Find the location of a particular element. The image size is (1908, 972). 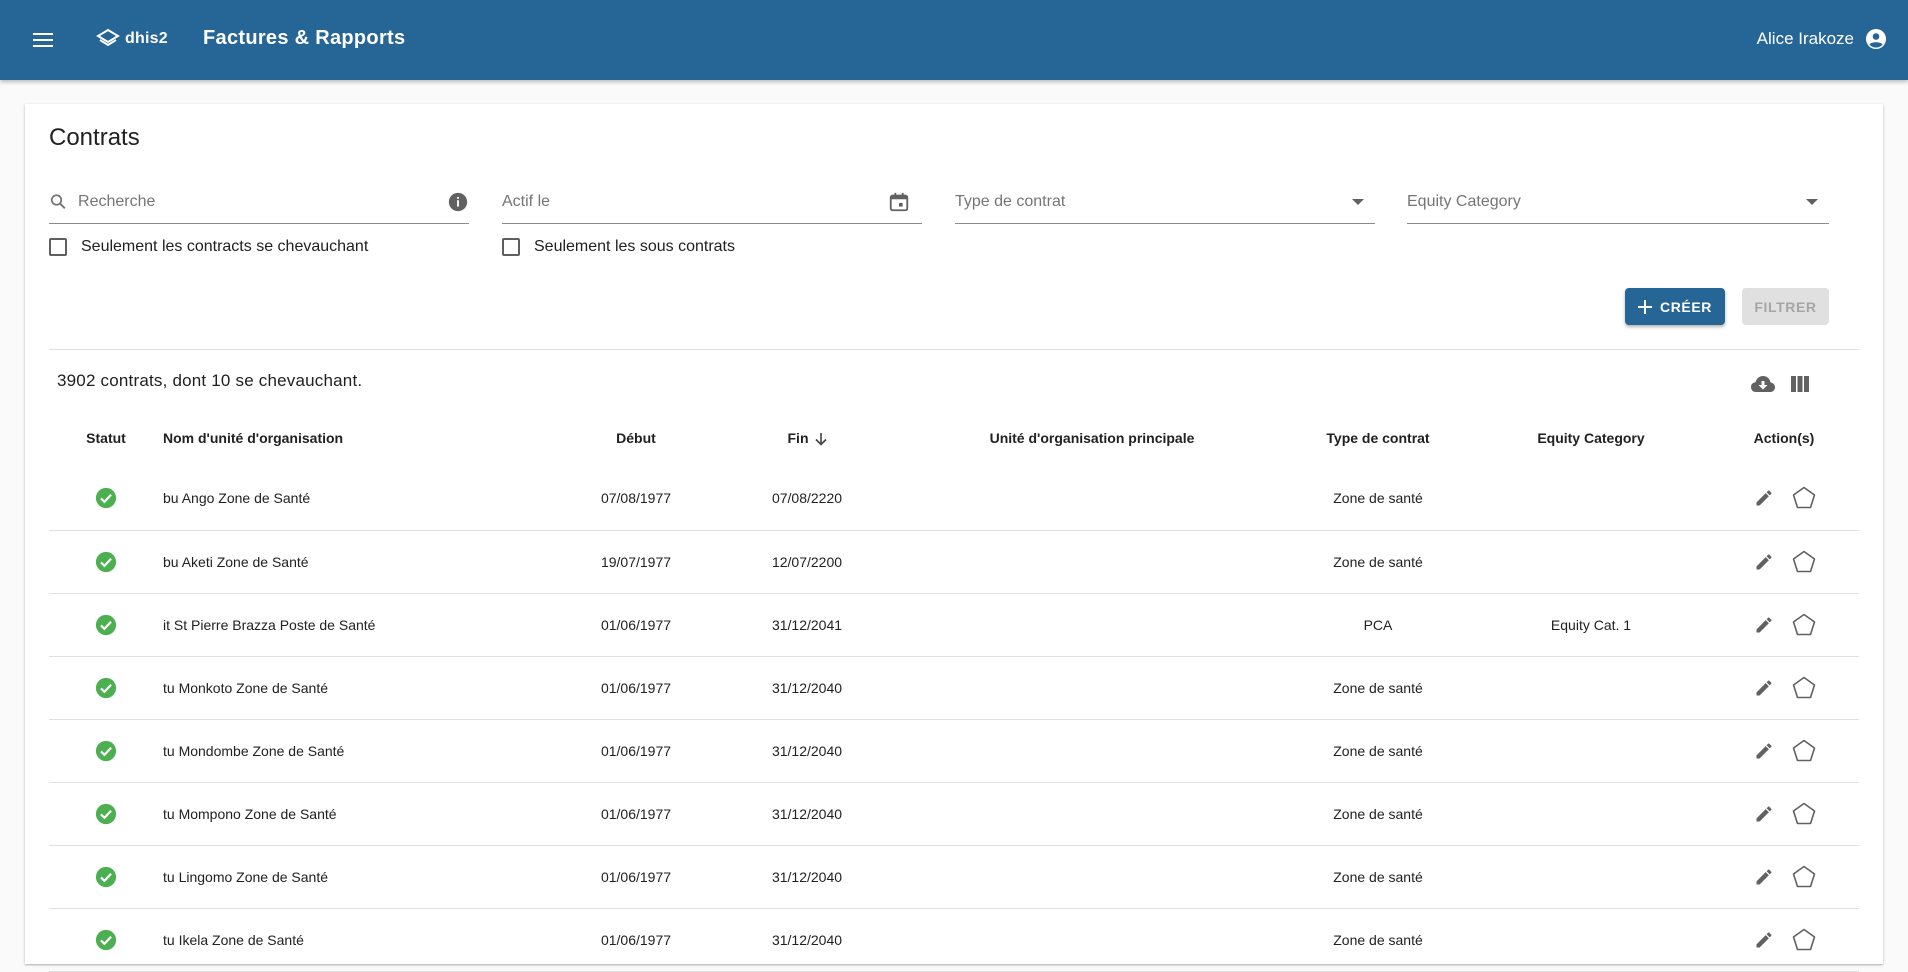

column-header-status: Statut is located at coordinates (106, 438).